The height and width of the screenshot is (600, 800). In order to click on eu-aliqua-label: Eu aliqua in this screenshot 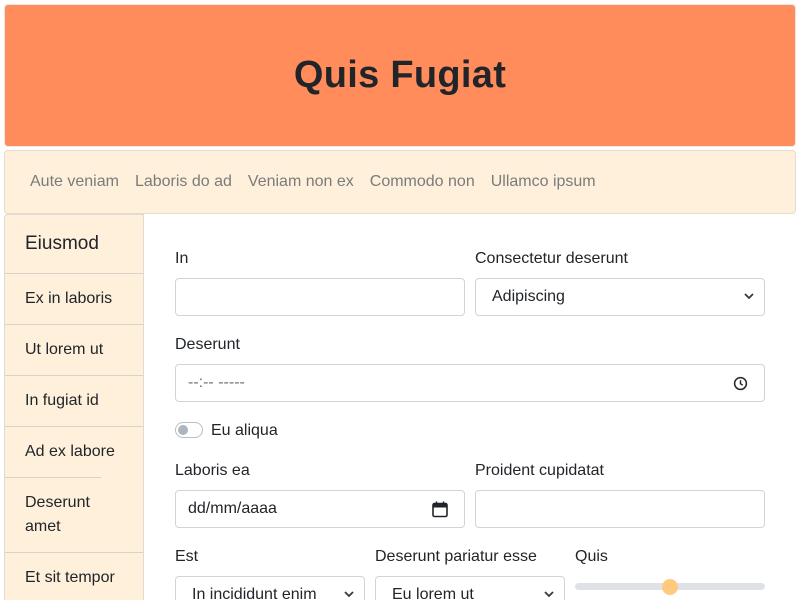, I will do `click(244, 430)`.